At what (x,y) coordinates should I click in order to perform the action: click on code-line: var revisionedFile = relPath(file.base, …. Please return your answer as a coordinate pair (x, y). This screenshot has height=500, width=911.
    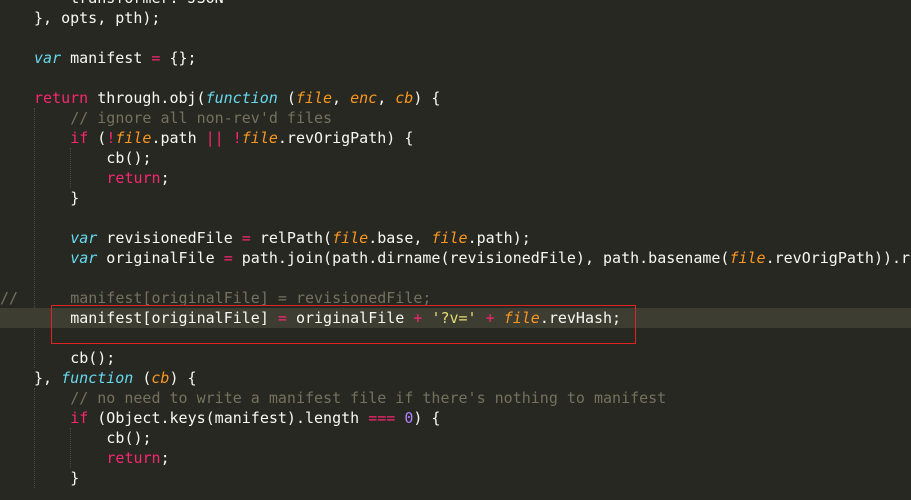
    Looking at the image, I should click on (455, 238).